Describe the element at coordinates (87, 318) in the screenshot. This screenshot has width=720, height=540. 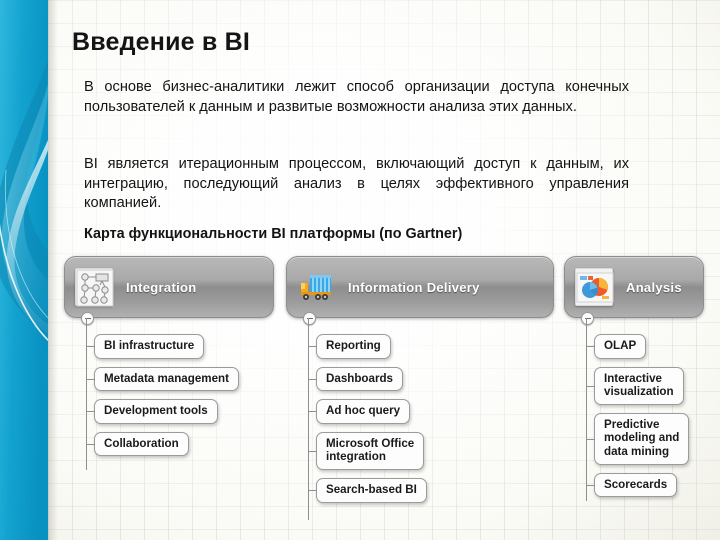
I see `collapse-toggle-integration` at that location.